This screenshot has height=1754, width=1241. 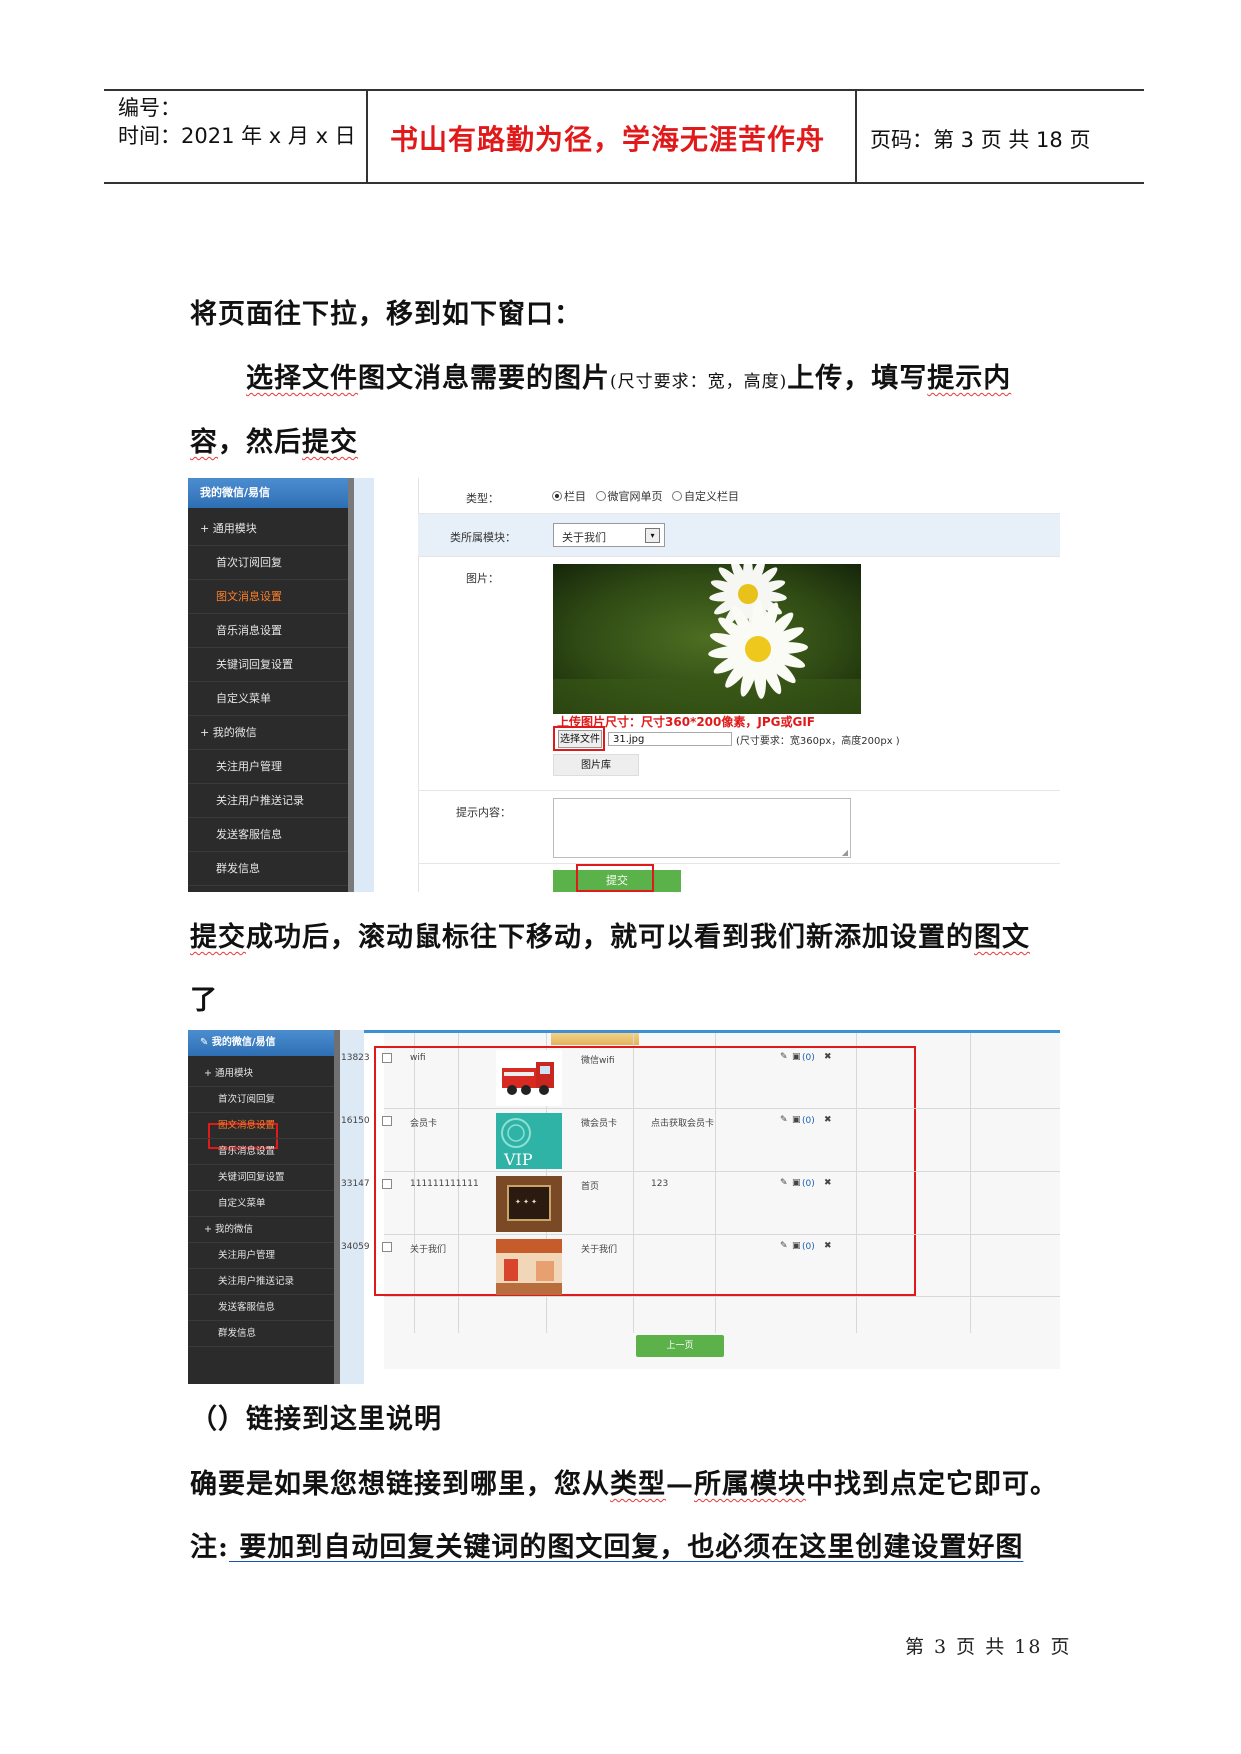 What do you see at coordinates (596, 765) in the screenshot?
I see `gallery-button: 图片库` at bounding box center [596, 765].